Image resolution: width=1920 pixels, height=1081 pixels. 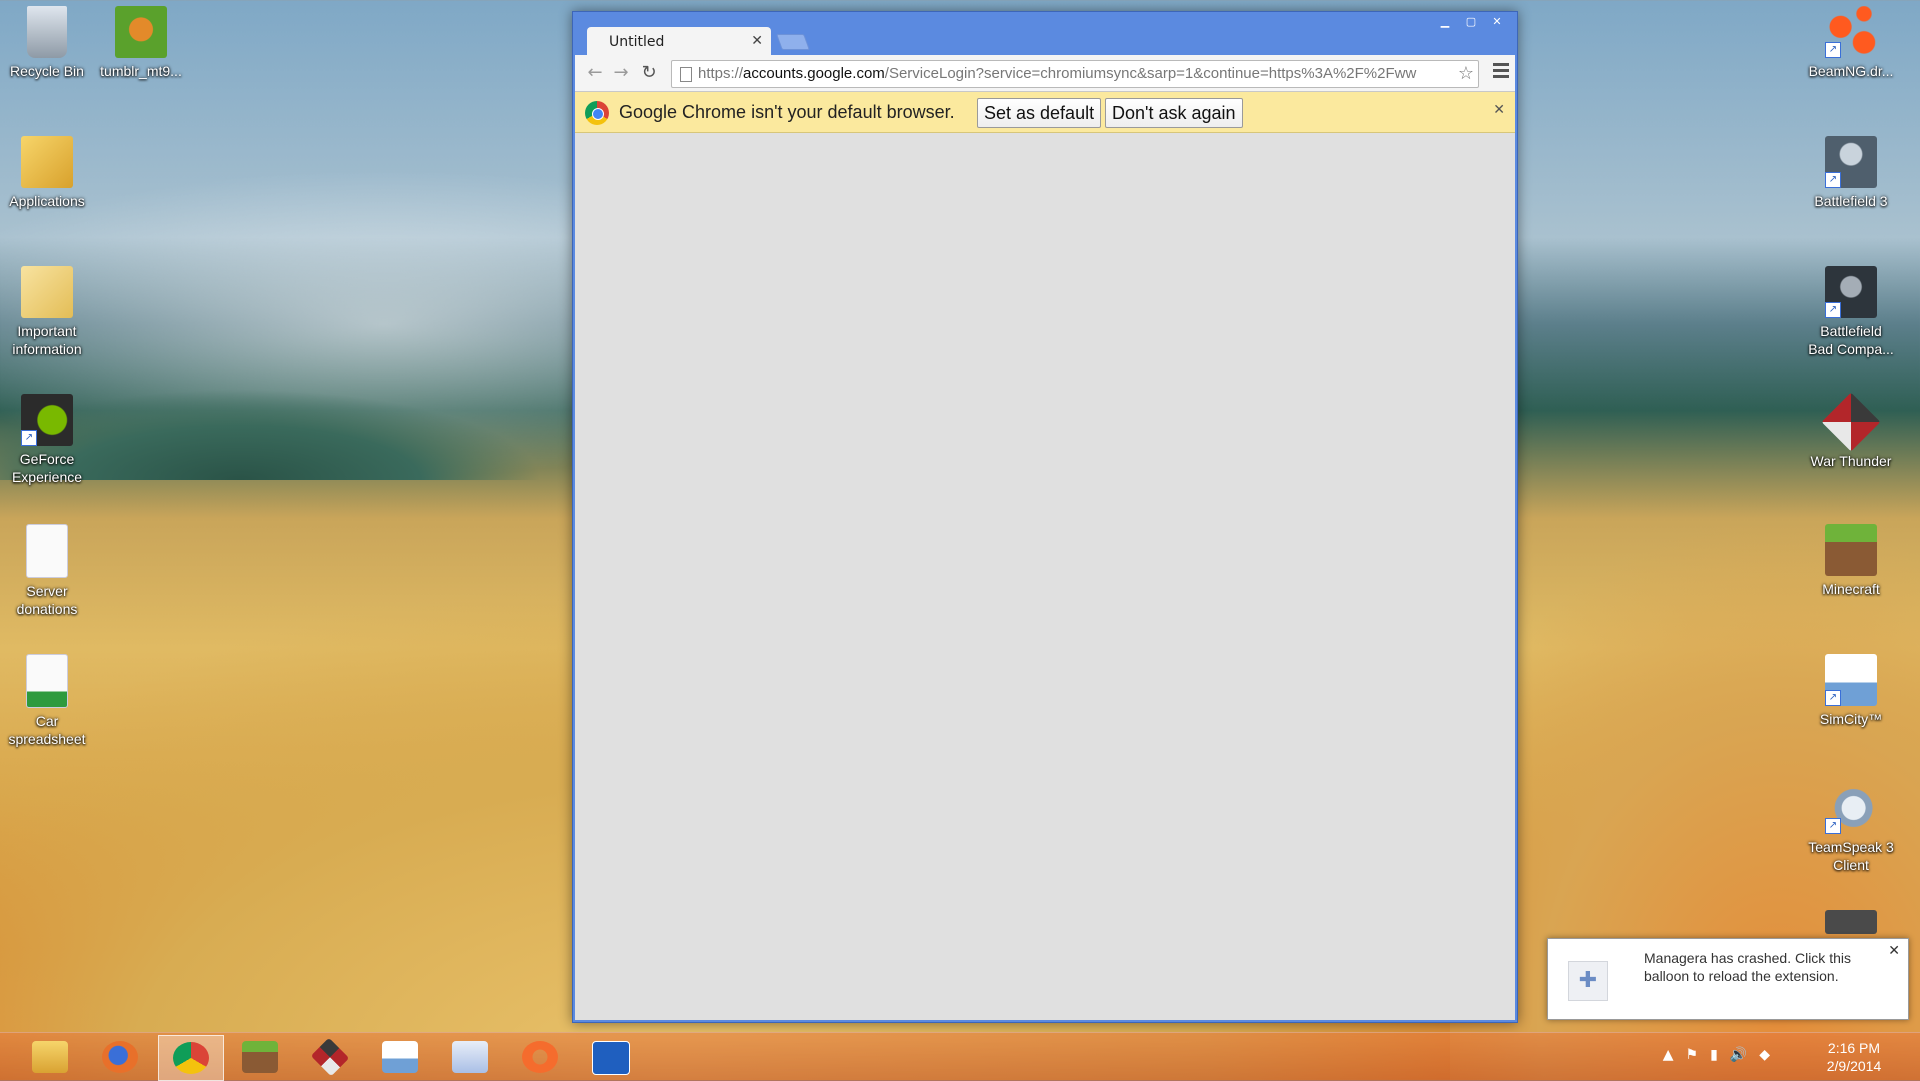 What do you see at coordinates (1851, 828) in the screenshot?
I see `desktop-icon-teamspeak: ↗ TeamSpeak 3 Client` at bounding box center [1851, 828].